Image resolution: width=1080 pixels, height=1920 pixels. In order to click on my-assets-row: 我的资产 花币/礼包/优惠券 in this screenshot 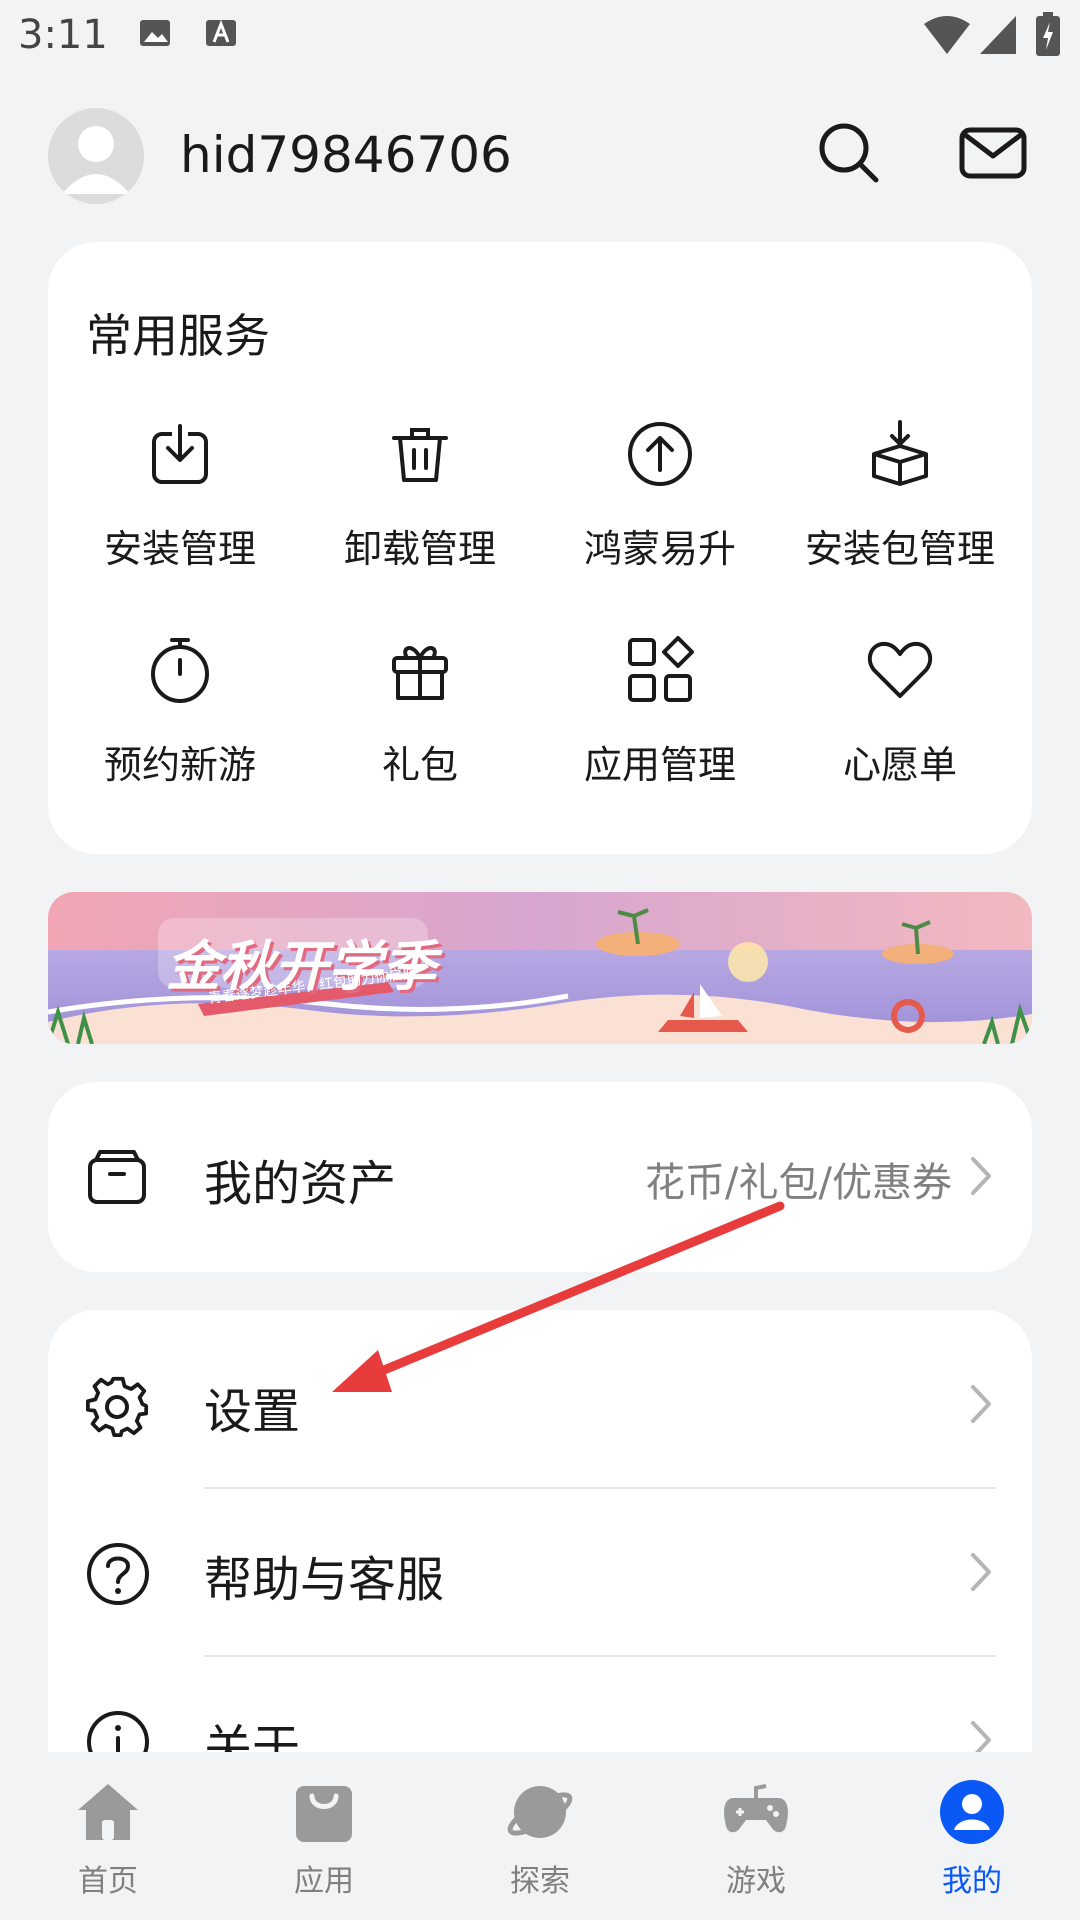, I will do `click(540, 1177)`.